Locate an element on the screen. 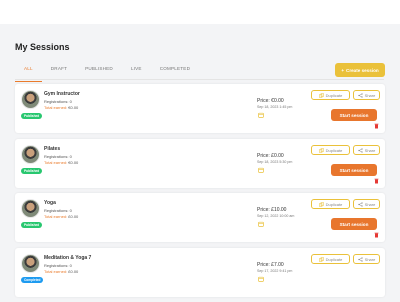  create-session-label: Create session is located at coordinates (362, 70).